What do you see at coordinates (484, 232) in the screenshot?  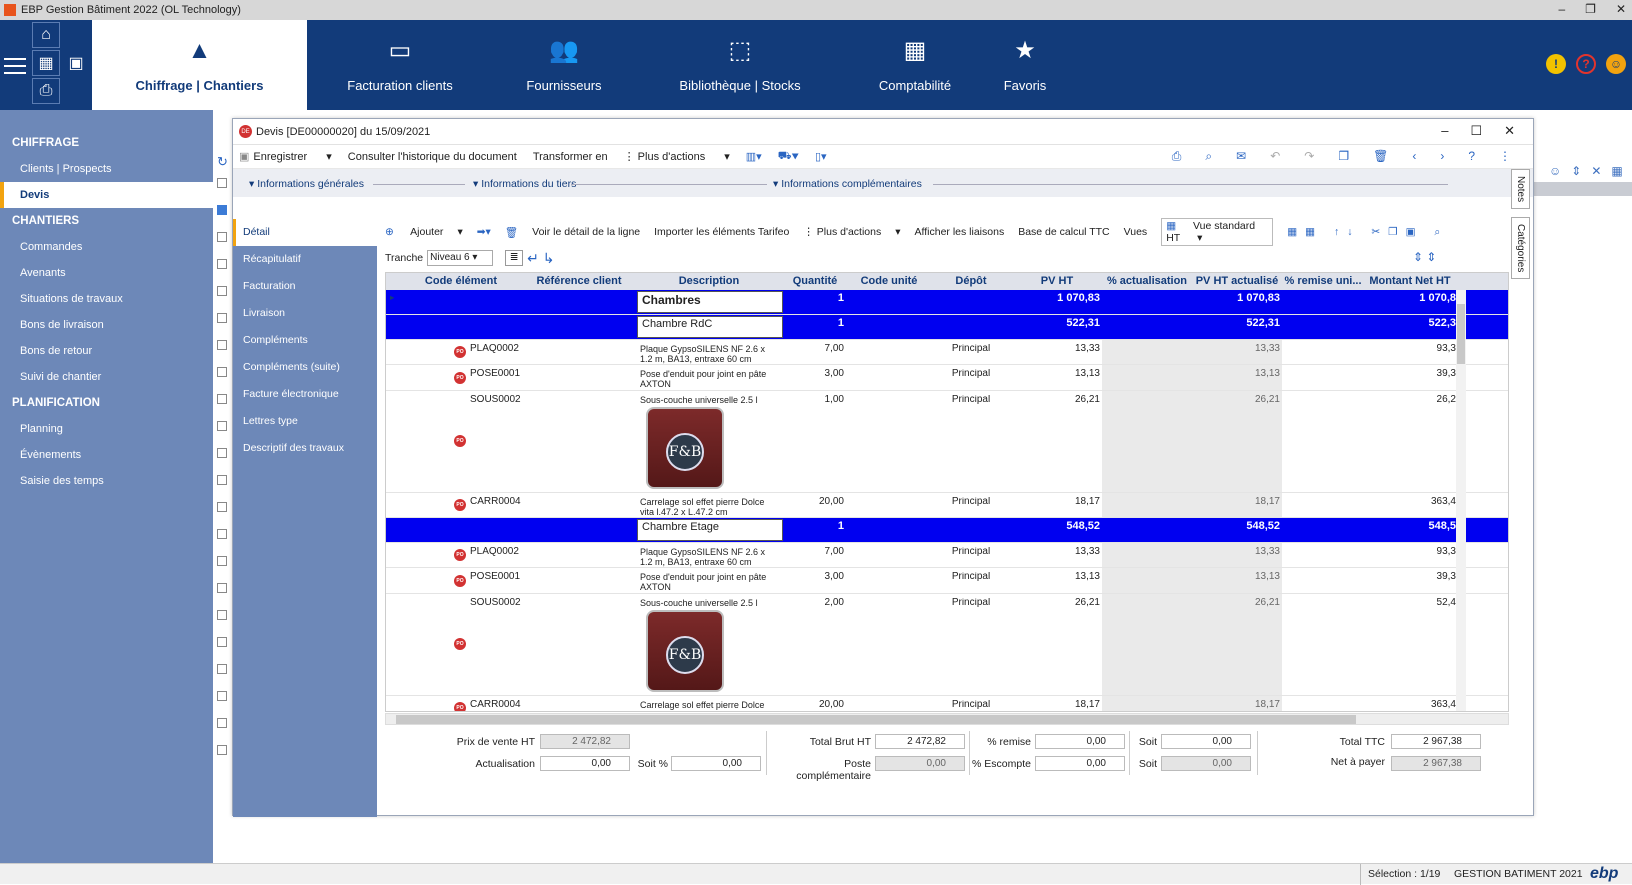 I see `move-arrow-icon: ➡▾` at bounding box center [484, 232].